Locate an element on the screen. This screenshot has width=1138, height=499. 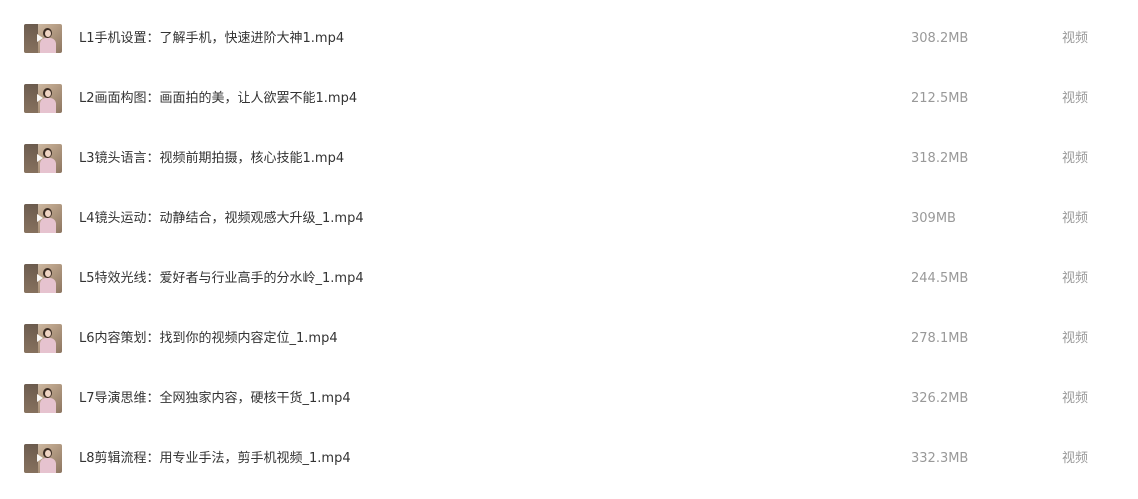
file-row: L7导演思维：全网独家内容，硬核干货_1.mp4 326.2MB 视频 is located at coordinates (569, 399).